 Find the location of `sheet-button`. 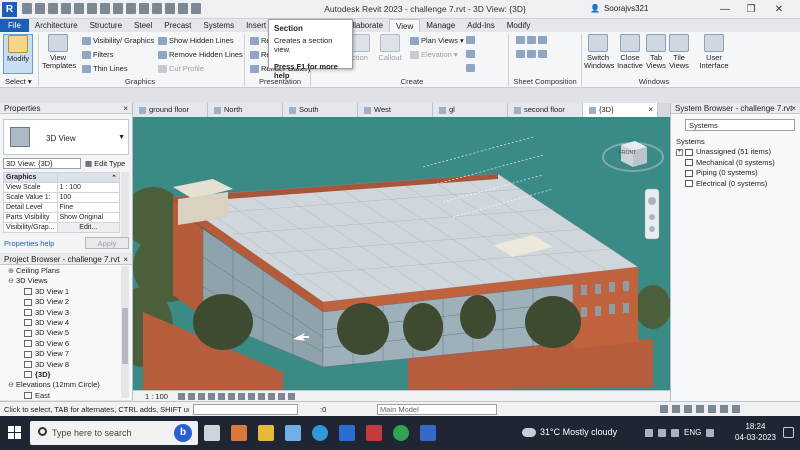

sheet-button is located at coordinates (531, 40).